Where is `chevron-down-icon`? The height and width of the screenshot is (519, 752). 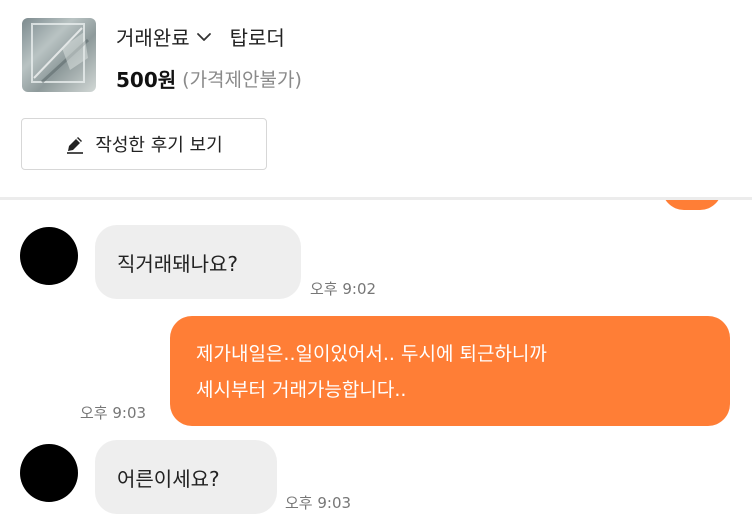 chevron-down-icon is located at coordinates (203, 37).